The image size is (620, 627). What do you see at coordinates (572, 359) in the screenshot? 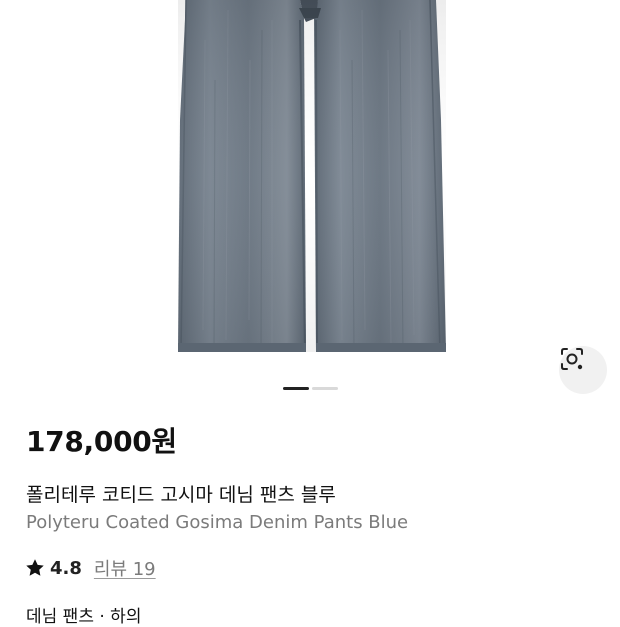
I see `visual-search-icon` at bounding box center [572, 359].